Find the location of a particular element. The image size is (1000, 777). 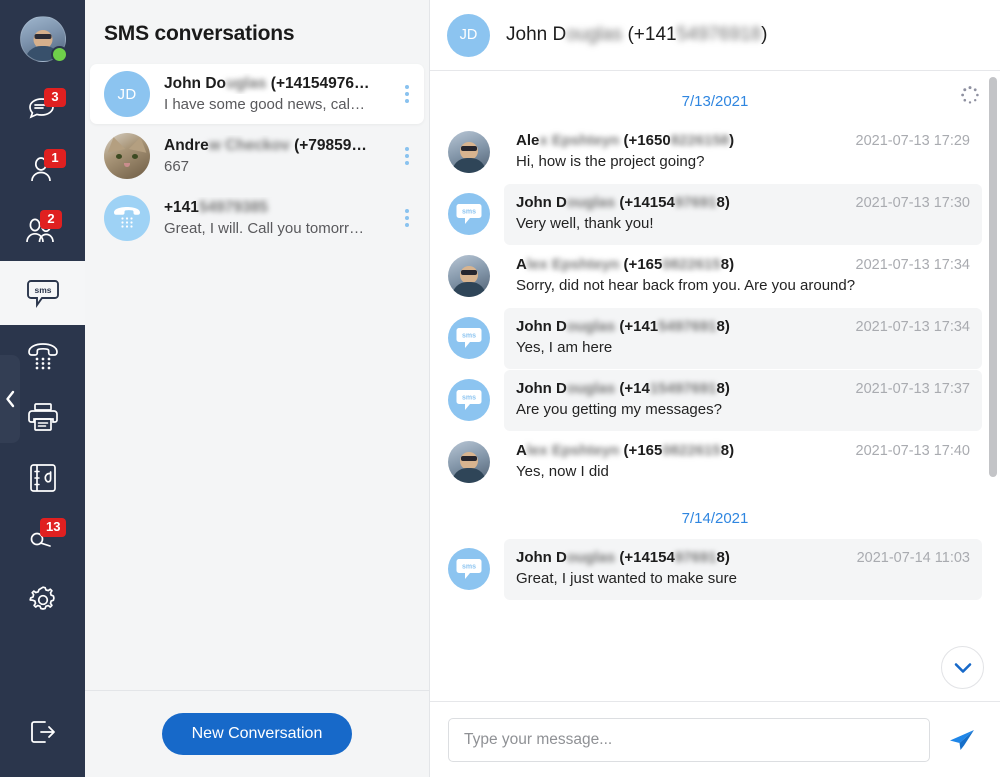

collapse-sidebar-button is located at coordinates (10, 399).